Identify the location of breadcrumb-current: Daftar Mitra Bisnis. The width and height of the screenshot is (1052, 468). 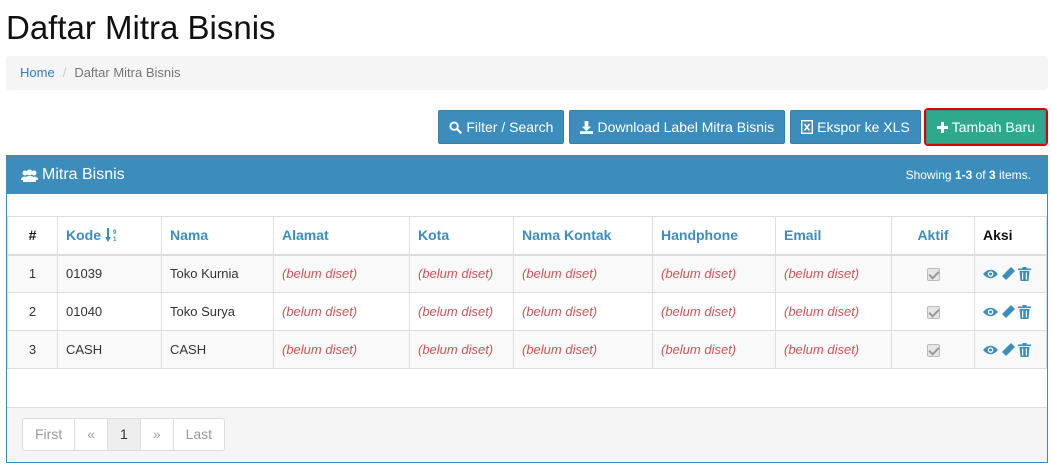
(127, 72).